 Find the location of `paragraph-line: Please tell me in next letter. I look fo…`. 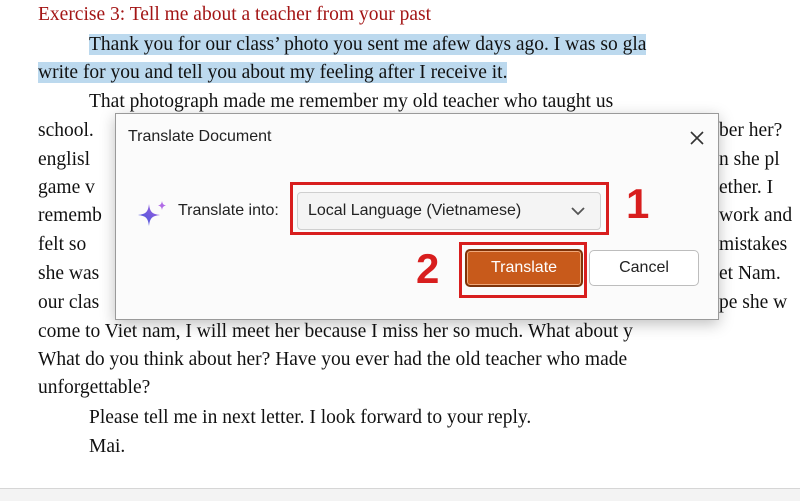

paragraph-line: Please tell me in next letter. I look fo… is located at coordinates (310, 417).